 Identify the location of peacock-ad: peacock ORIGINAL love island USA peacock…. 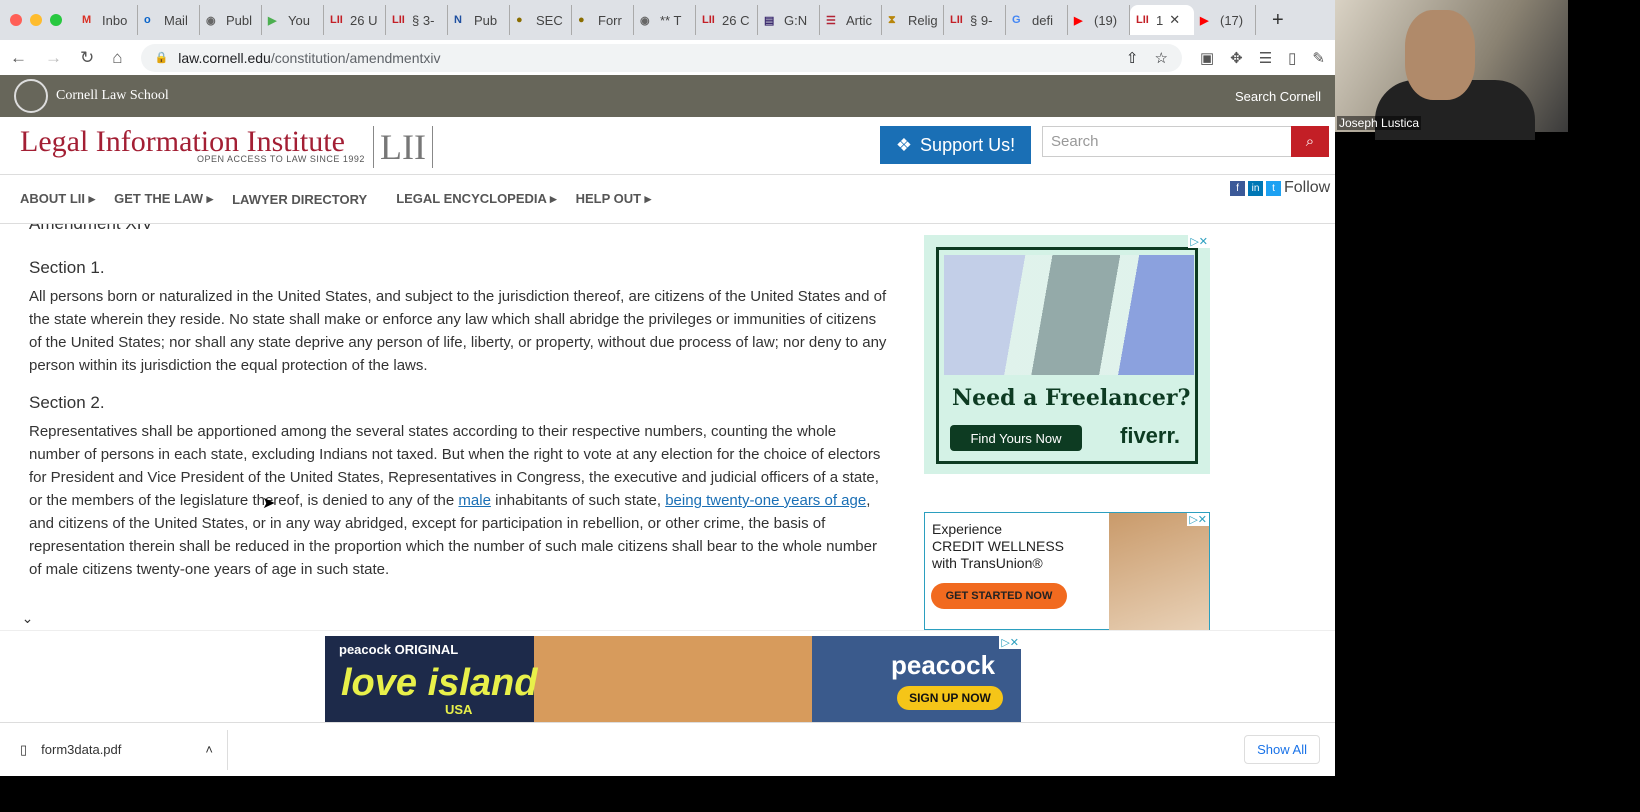
(673, 679).